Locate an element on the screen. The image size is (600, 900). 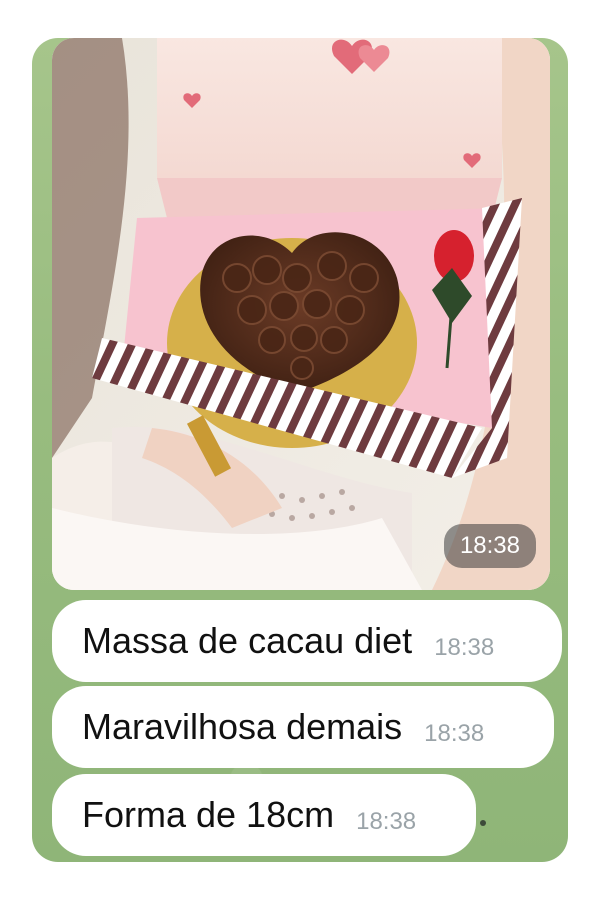
dot-indicator is located at coordinates (483, 823).